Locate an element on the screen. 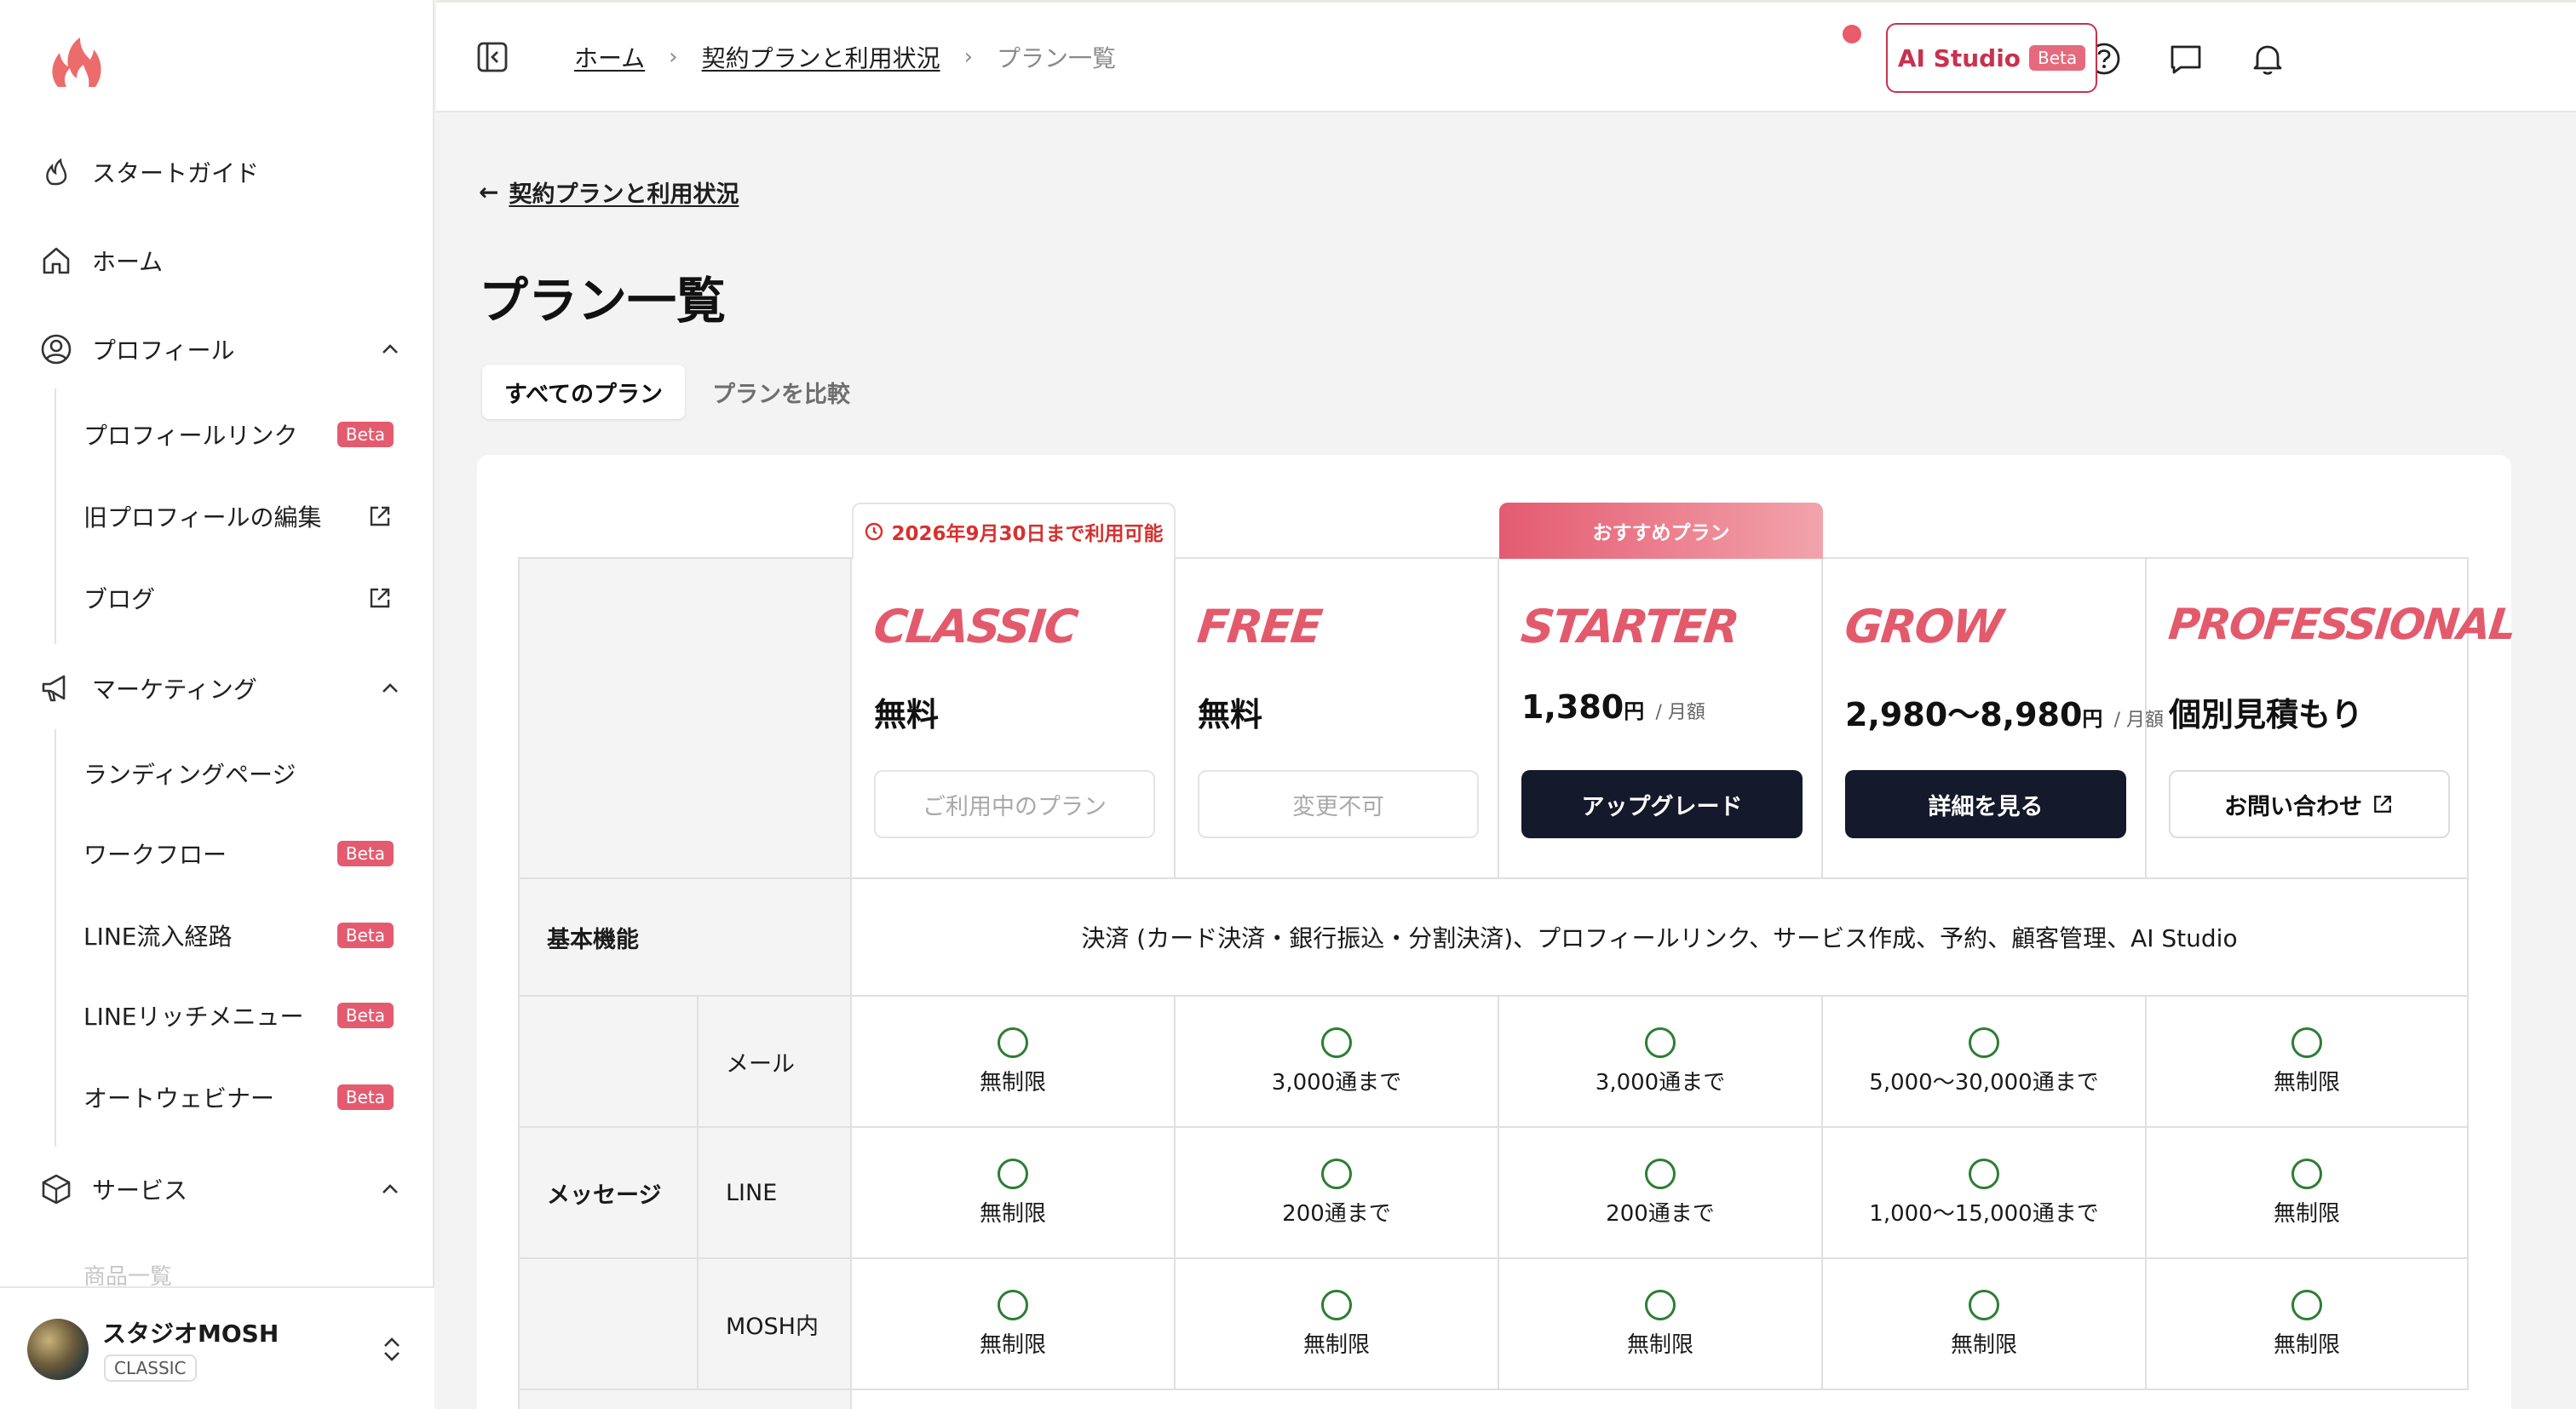 Image resolution: width=2576 pixels, height=1409 pixels. sidebar-item-landing-page: ランディングページ is located at coordinates (239, 773).